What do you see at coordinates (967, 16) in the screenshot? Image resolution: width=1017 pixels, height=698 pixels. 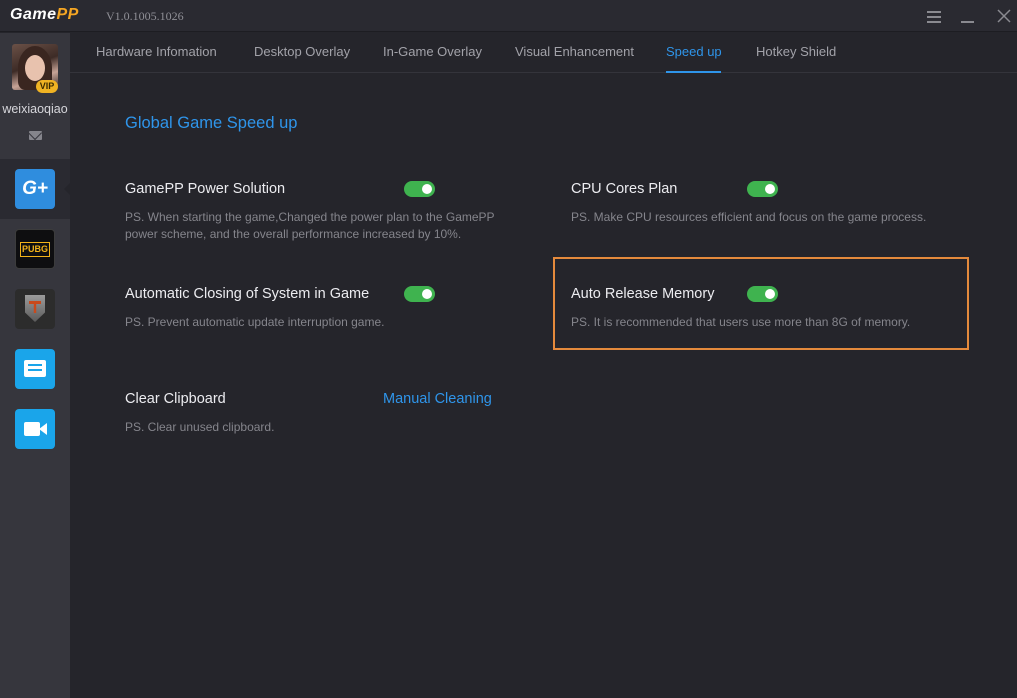 I see `minimize-icon` at bounding box center [967, 16].